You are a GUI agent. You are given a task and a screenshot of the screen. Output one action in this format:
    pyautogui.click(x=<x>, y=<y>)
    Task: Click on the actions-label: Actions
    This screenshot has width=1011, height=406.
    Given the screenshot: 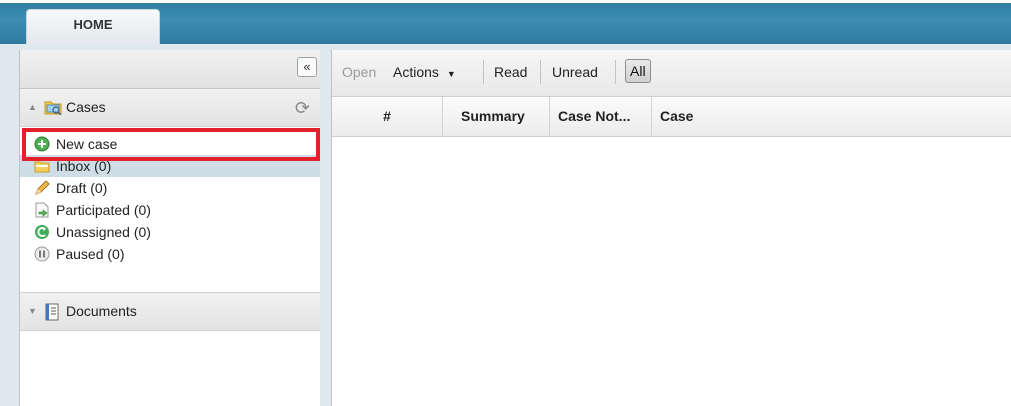 What is the action you would take?
    pyautogui.click(x=416, y=72)
    